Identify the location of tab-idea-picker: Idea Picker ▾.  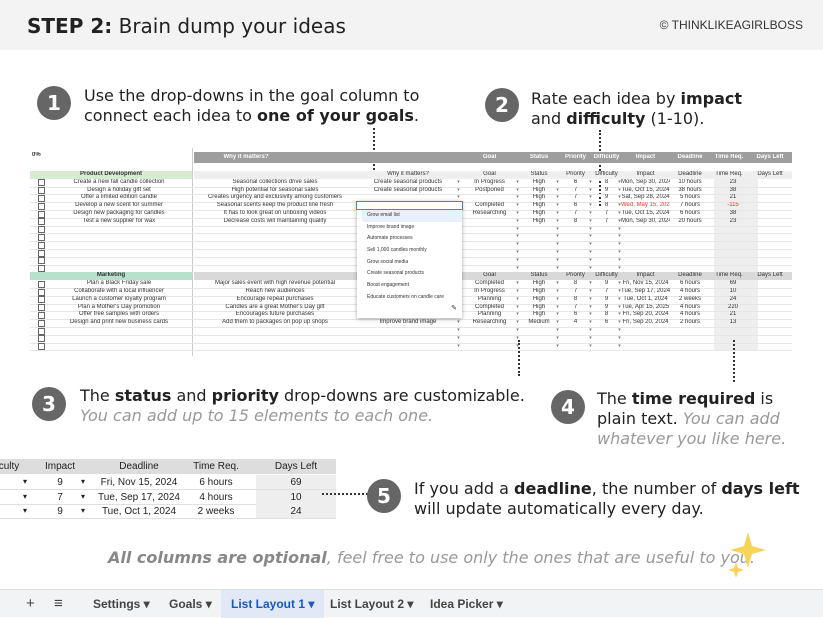
(466, 604).